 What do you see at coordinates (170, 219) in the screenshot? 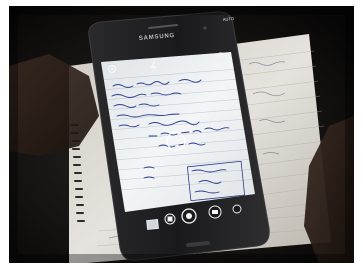
I see `record-icon` at bounding box center [170, 219].